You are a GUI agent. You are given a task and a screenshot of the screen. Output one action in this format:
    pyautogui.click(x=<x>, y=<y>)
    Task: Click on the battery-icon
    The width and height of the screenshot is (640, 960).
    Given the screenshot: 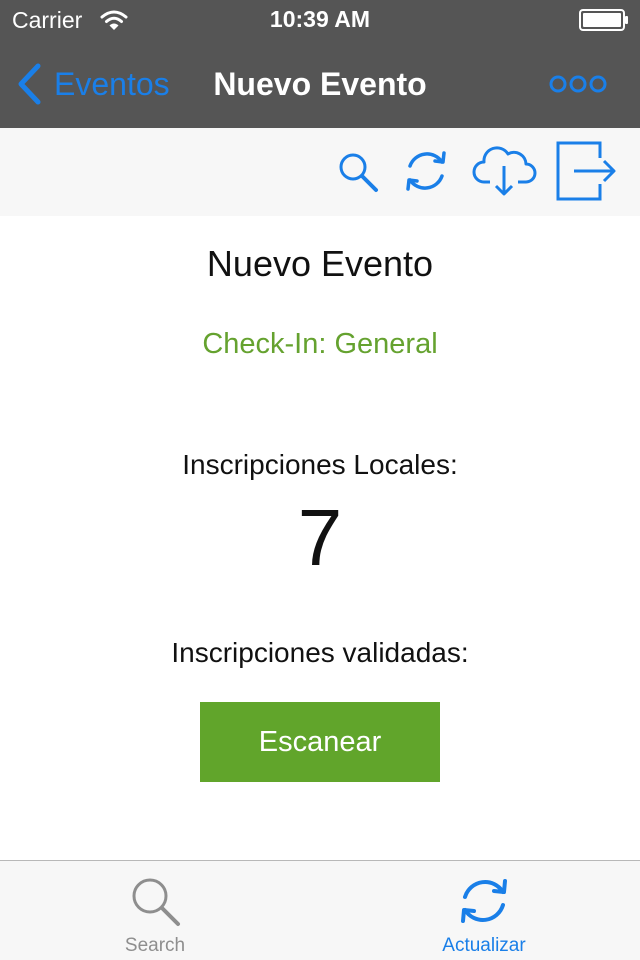 What is the action you would take?
    pyautogui.click(x=603, y=20)
    